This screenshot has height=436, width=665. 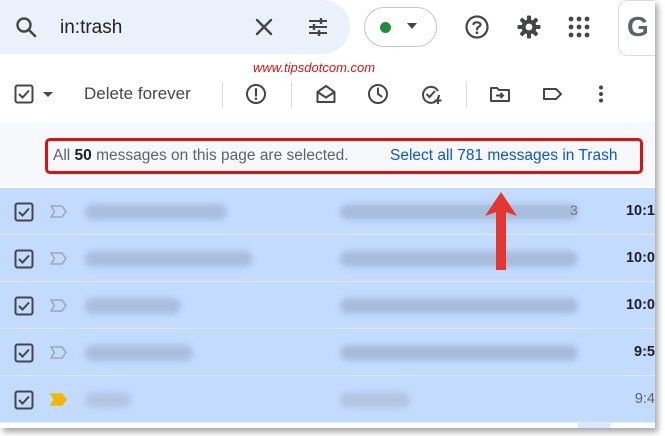 I want to click on row-time: 10:1, so click(x=640, y=211).